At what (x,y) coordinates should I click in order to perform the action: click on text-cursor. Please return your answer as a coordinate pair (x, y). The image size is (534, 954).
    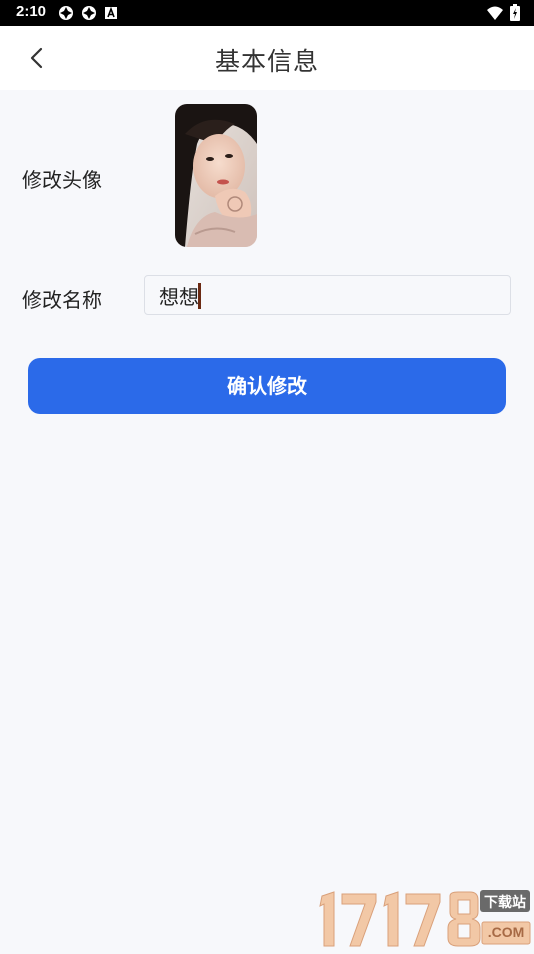
    Looking at the image, I should click on (199, 296).